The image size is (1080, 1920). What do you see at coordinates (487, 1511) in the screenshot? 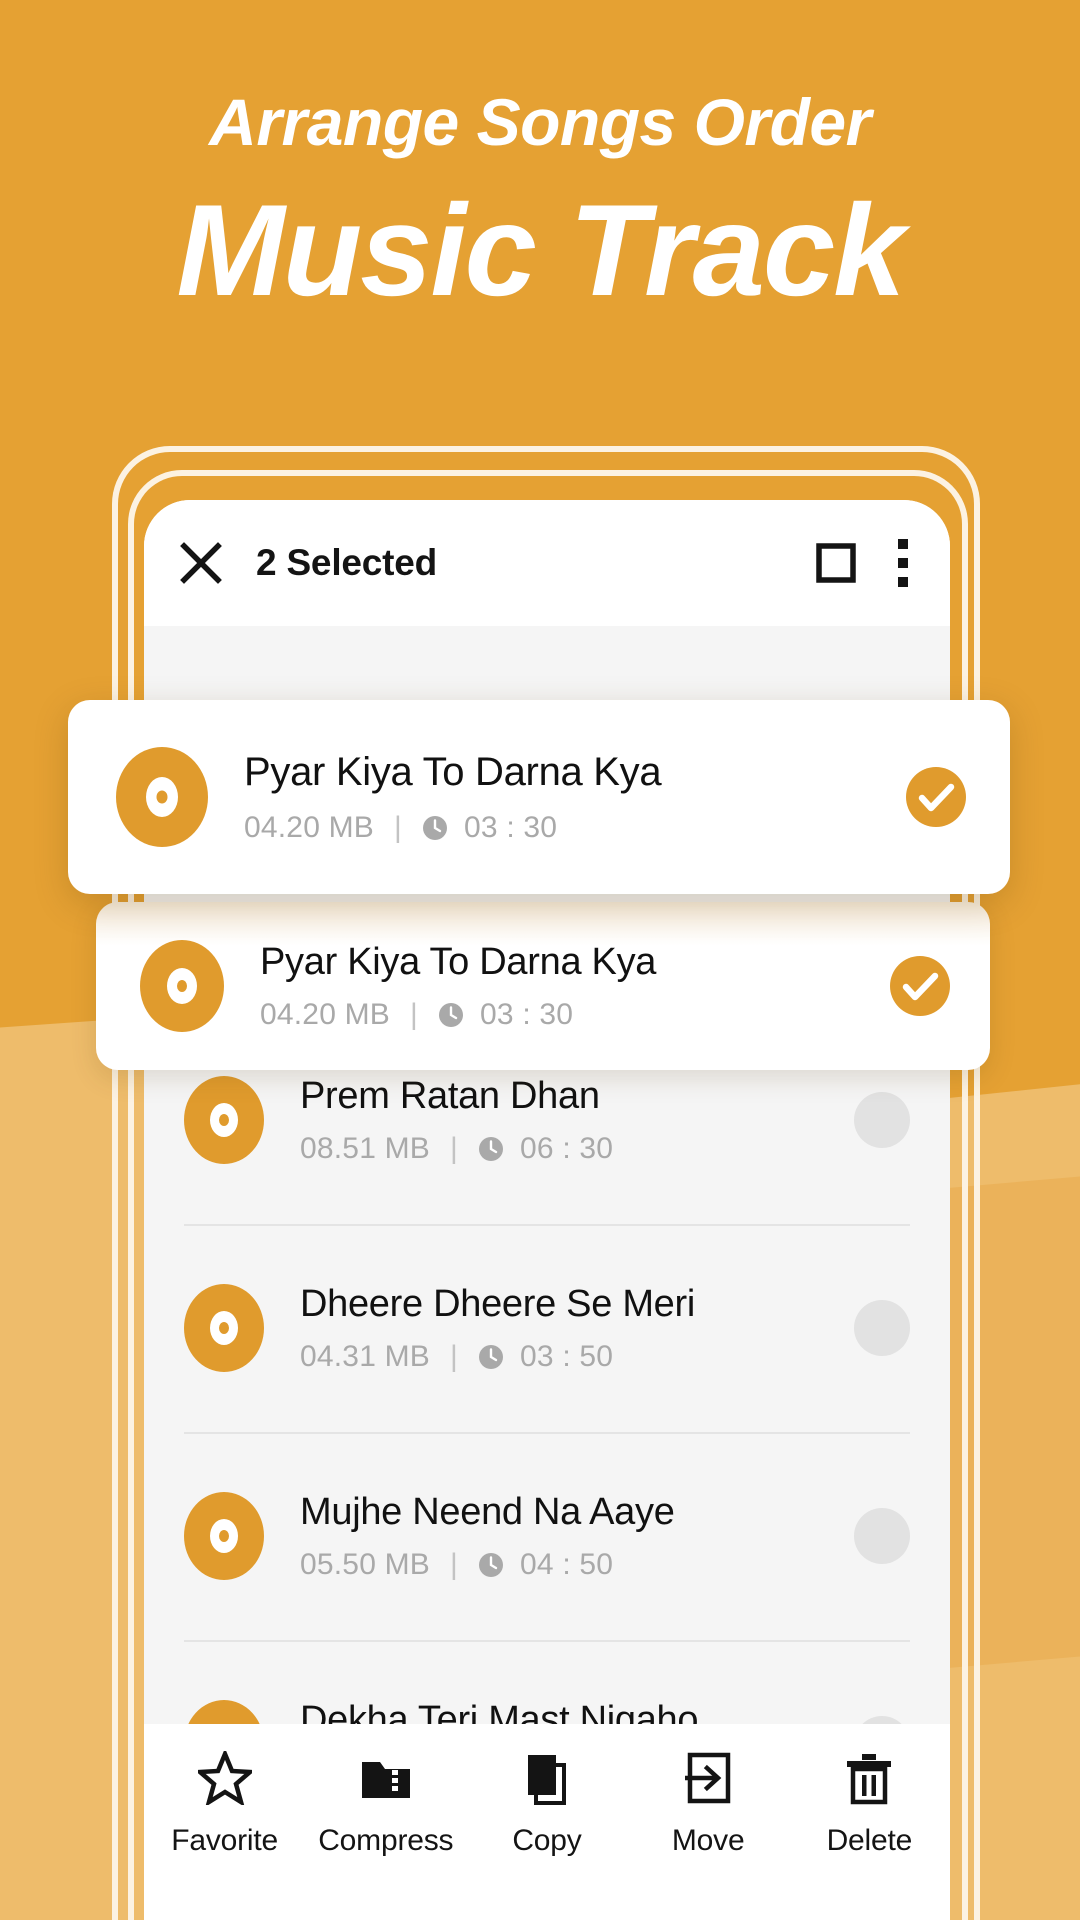
I see `song-title: Mujhe Neend Na Aaye` at bounding box center [487, 1511].